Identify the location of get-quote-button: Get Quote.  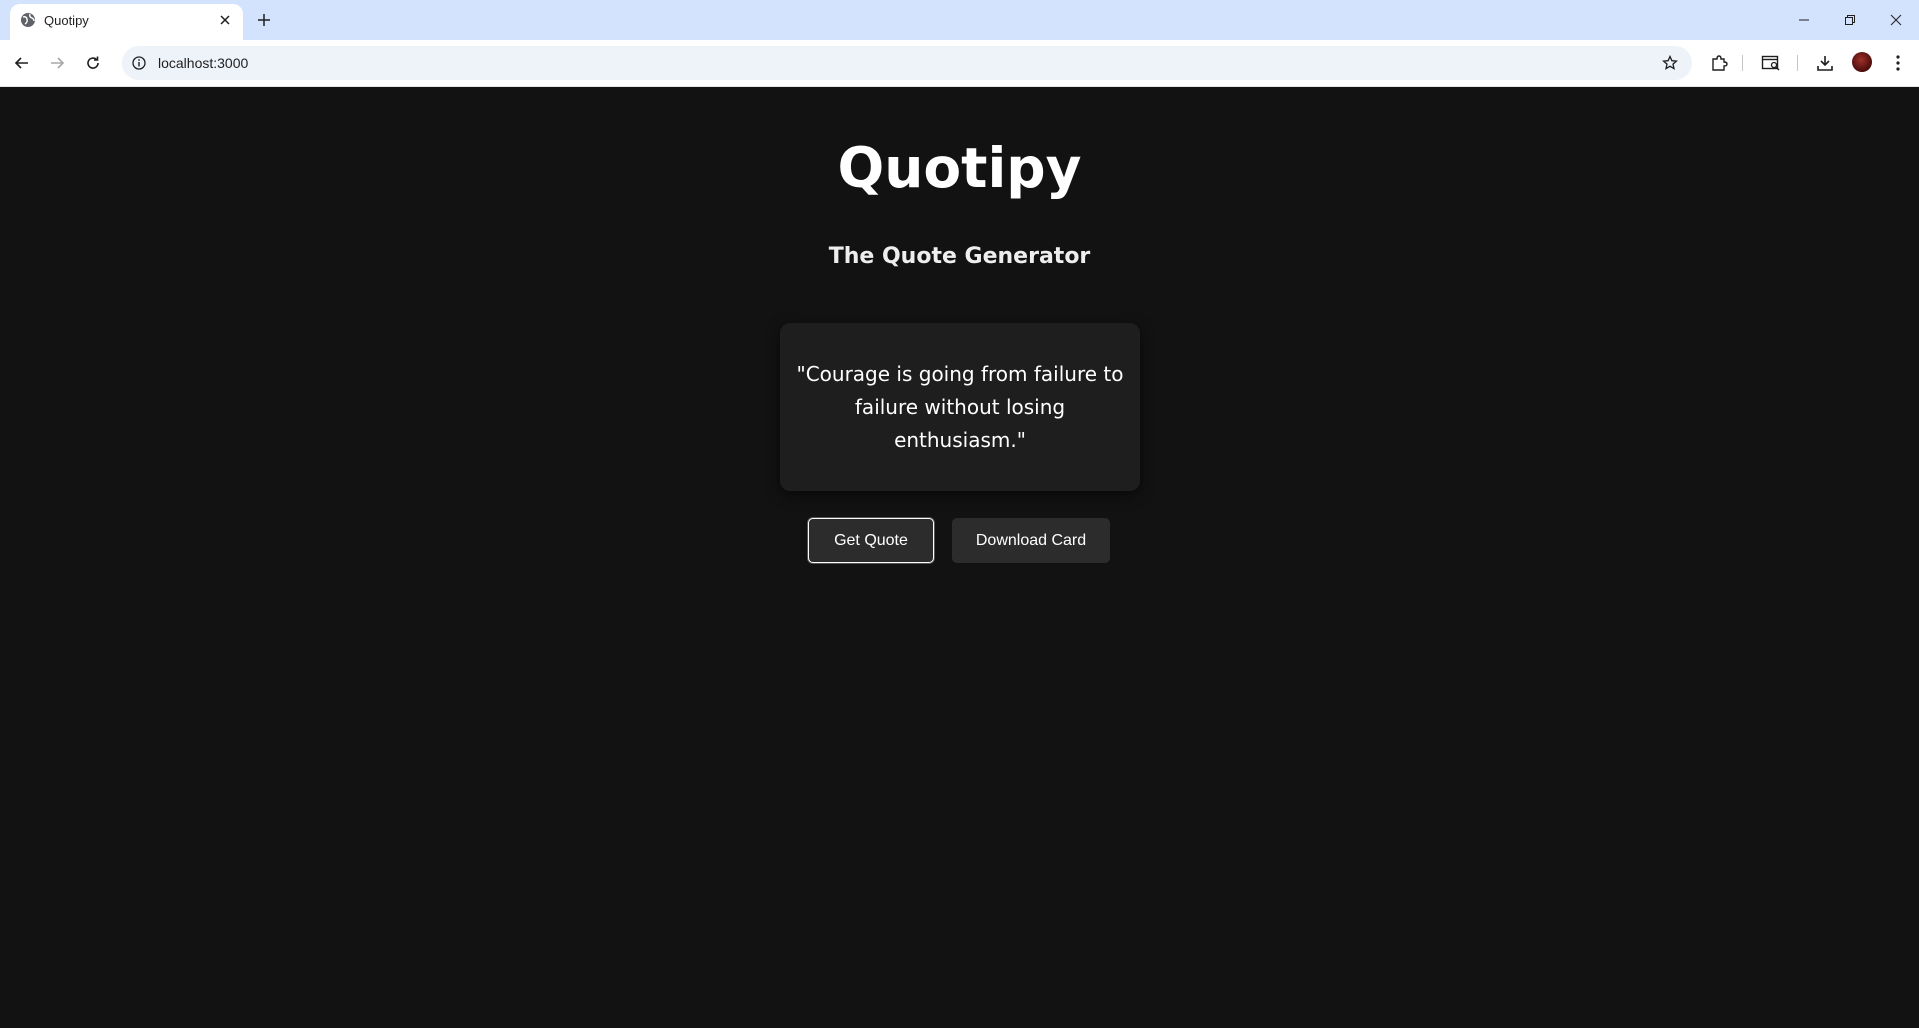
(871, 540).